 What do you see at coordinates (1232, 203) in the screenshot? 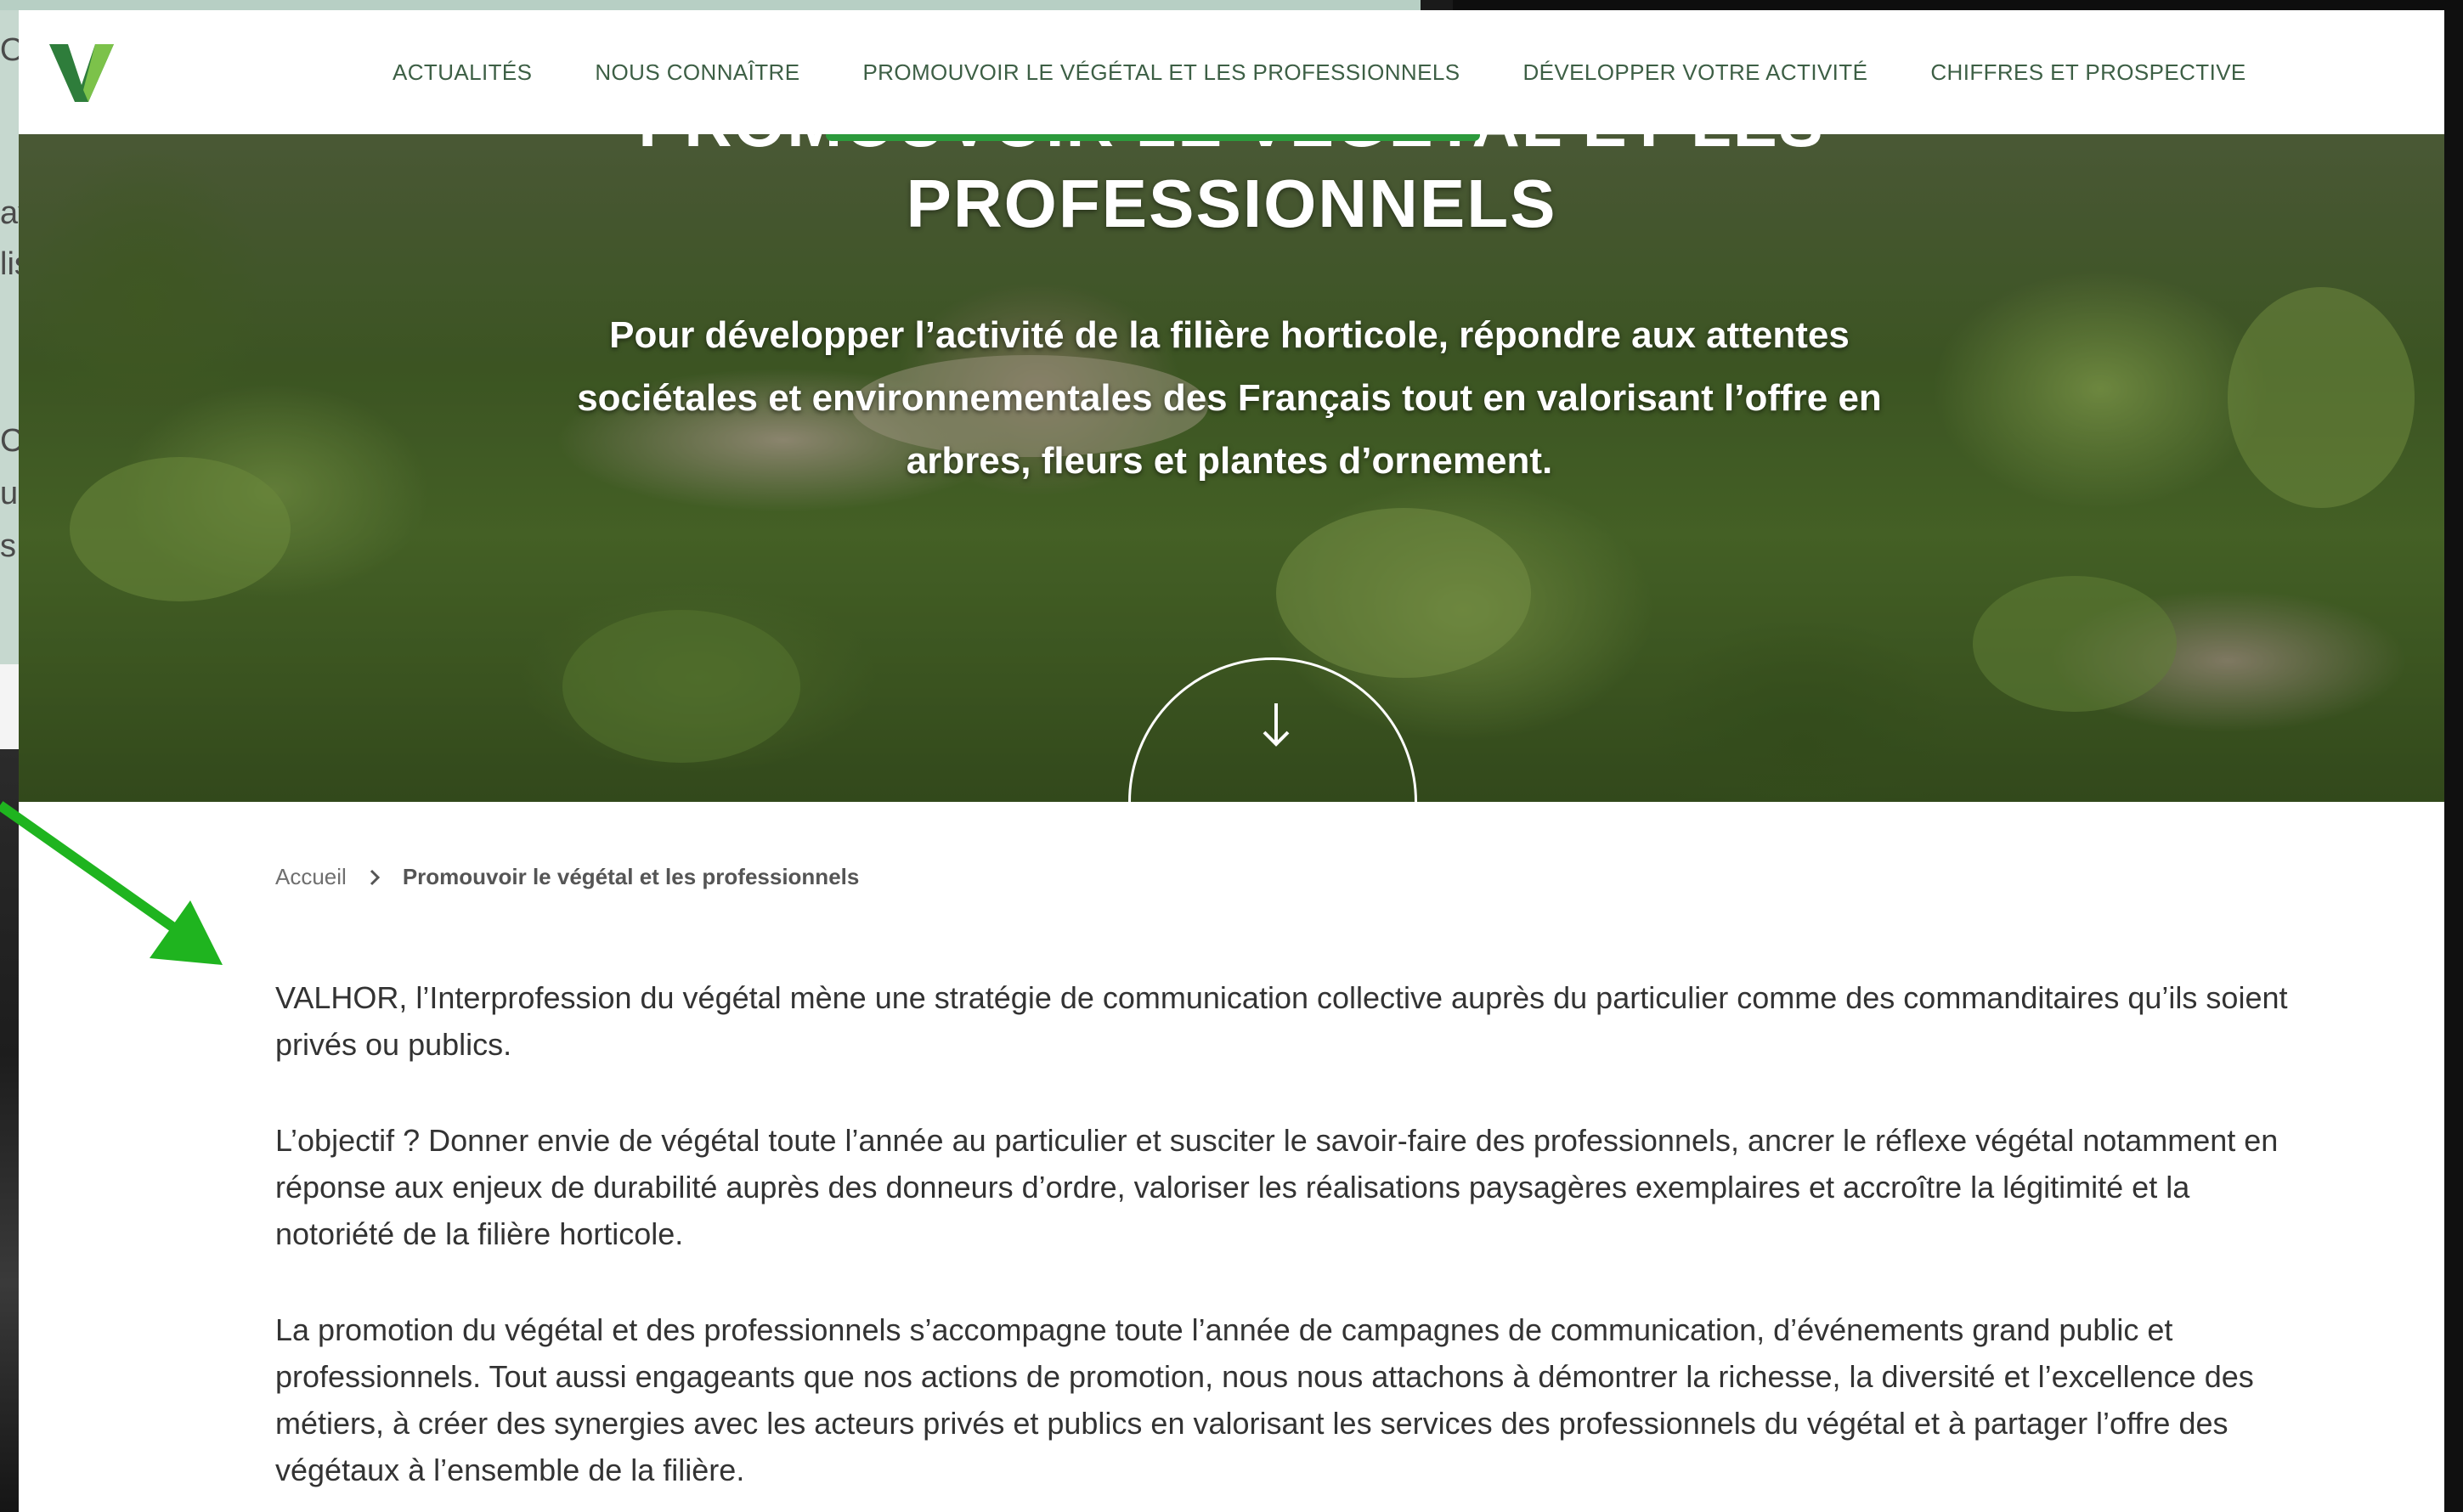
I see `page-title: PROFESSIONNELS` at bounding box center [1232, 203].